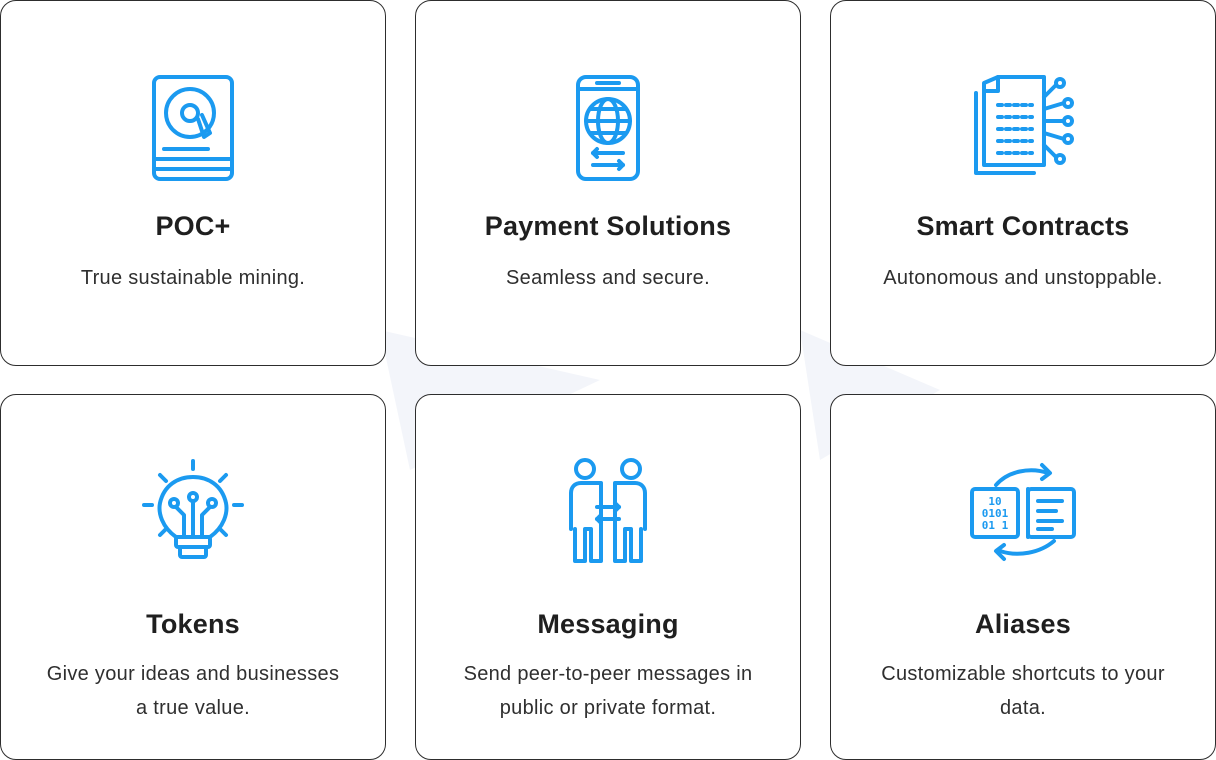 The width and height of the screenshot is (1216, 760). I want to click on lightbulb-circuit-icon, so click(193, 512).